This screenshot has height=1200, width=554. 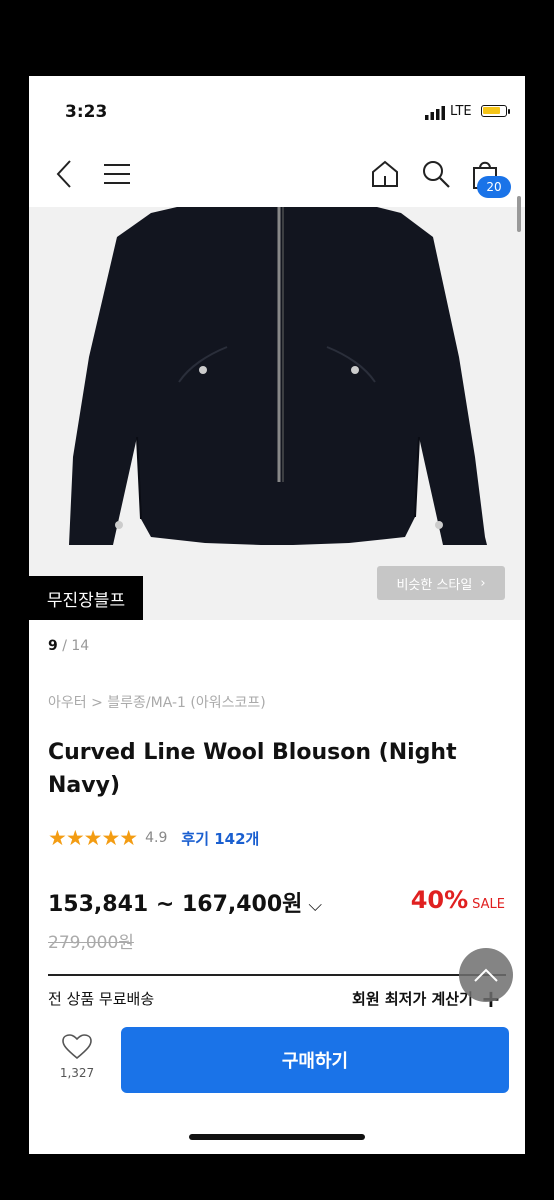 What do you see at coordinates (439, 900) in the screenshot?
I see `discount-percent: 40%` at bounding box center [439, 900].